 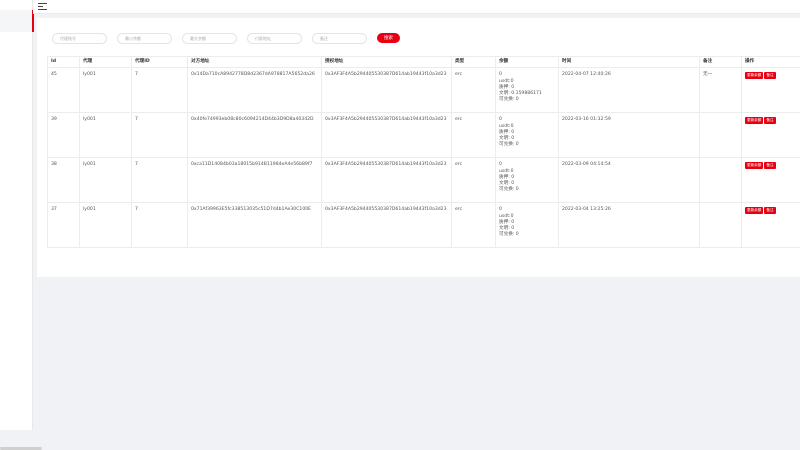 What do you see at coordinates (63, 225) in the screenshot?
I see `cell-id: 37` at bounding box center [63, 225].